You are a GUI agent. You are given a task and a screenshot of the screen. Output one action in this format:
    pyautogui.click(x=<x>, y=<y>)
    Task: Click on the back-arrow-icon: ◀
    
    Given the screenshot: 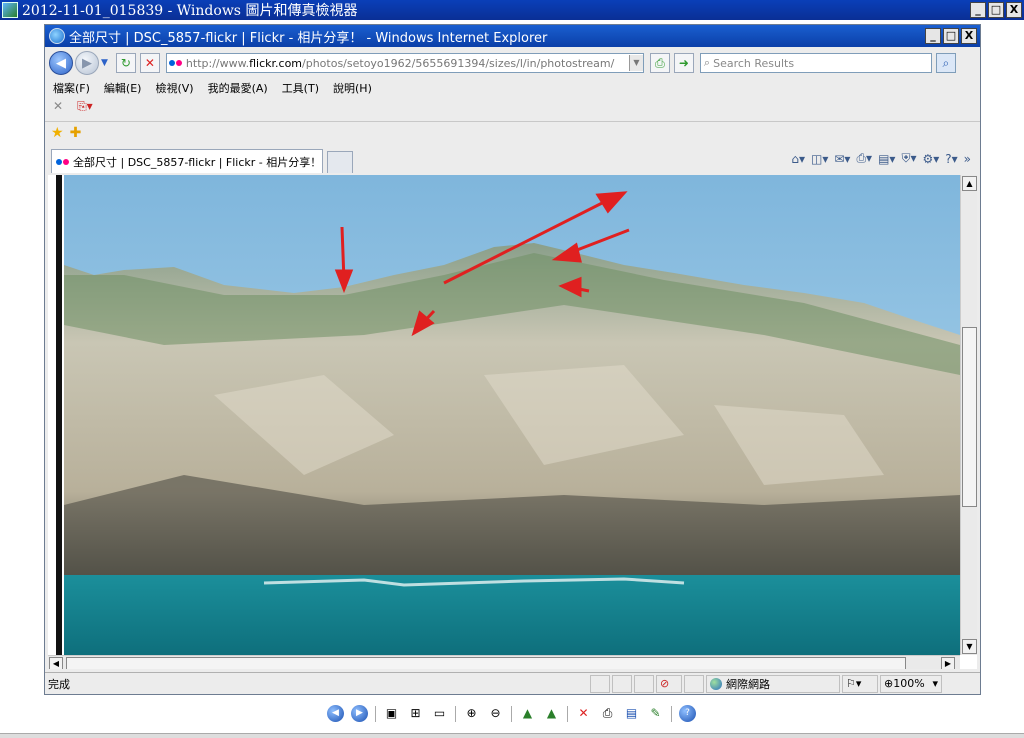 What is the action you would take?
    pyautogui.click(x=61, y=63)
    